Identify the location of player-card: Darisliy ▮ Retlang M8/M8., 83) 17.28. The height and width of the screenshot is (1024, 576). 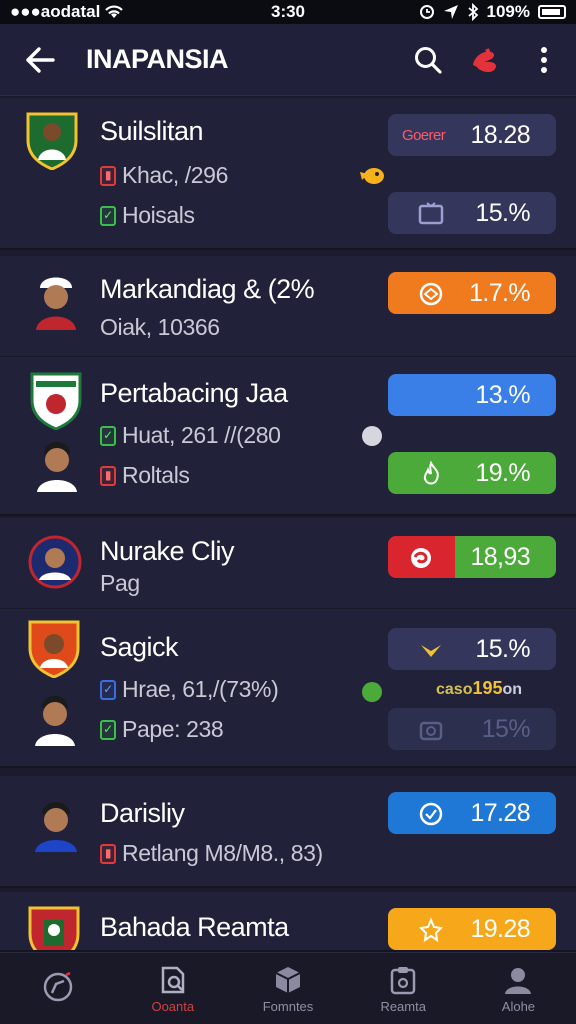
(288, 832).